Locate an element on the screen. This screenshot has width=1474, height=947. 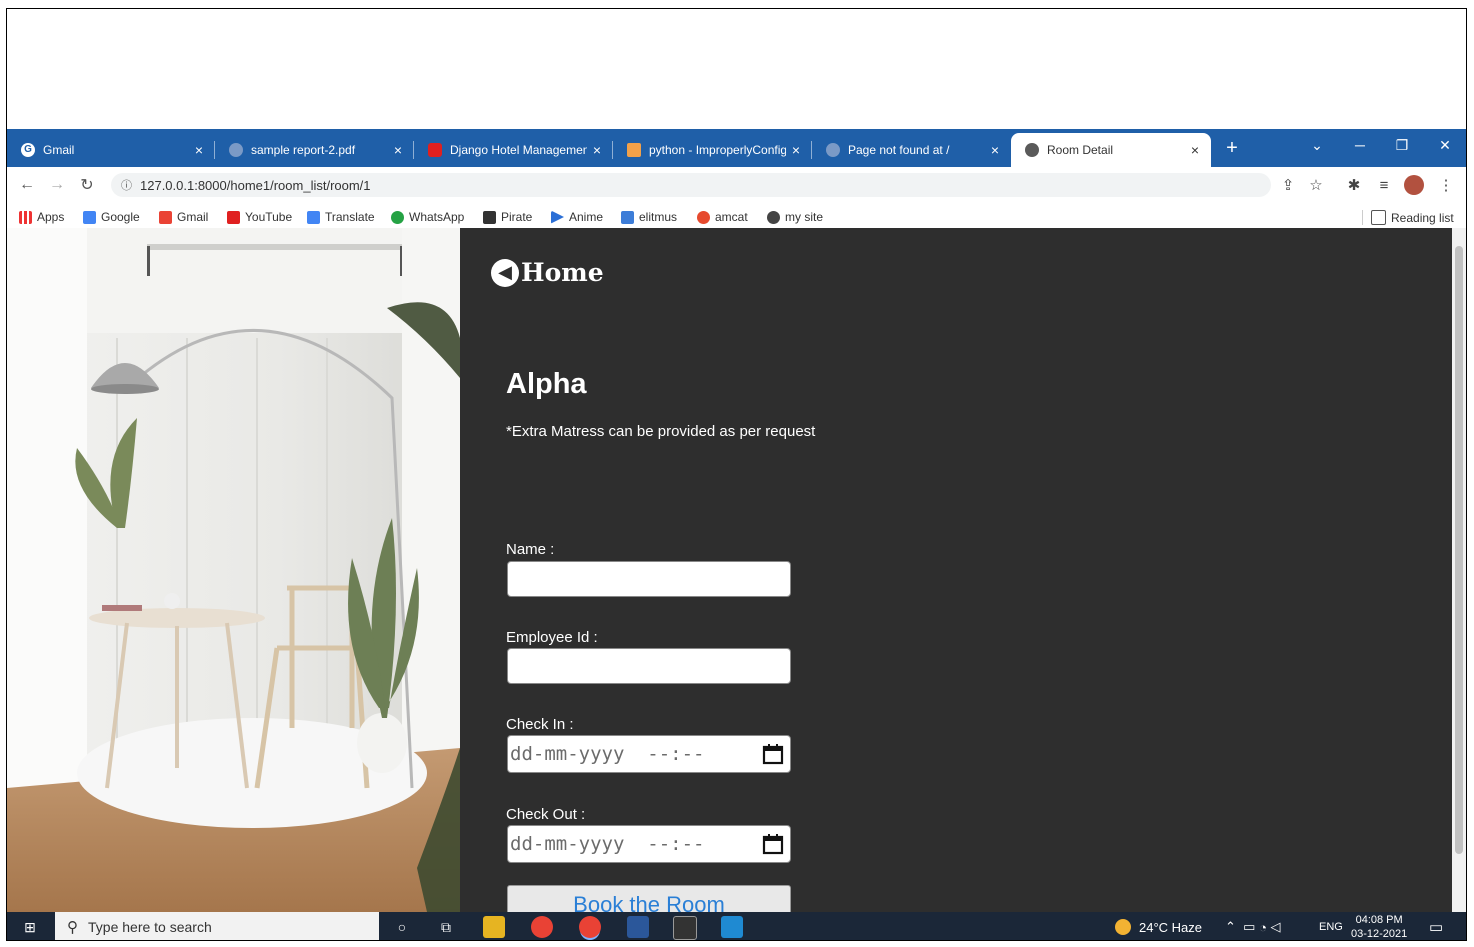
bookmark-elitmus: elitmus is located at coordinates (649, 217).